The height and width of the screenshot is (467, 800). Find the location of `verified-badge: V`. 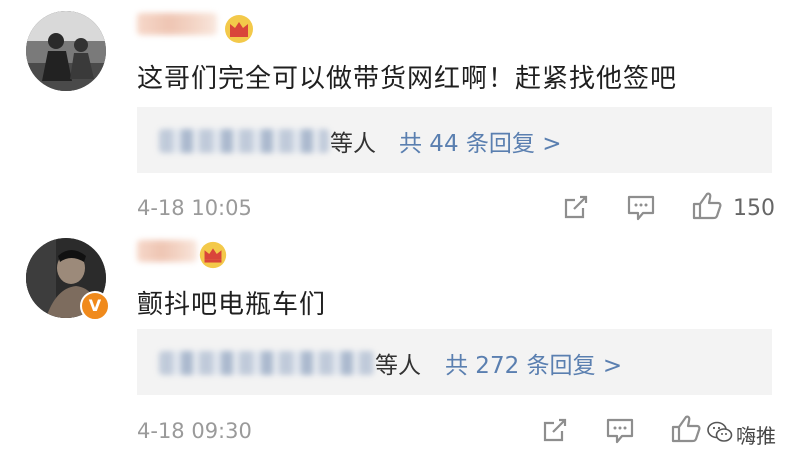

verified-badge: V is located at coordinates (95, 306).